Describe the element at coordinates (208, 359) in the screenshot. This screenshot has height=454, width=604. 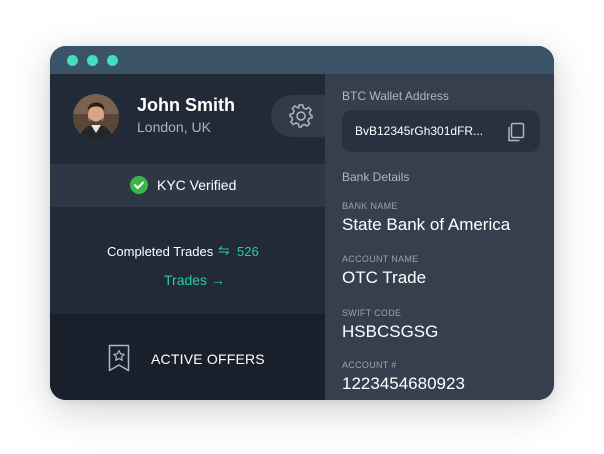
I see `active-offers-label: ACTIVE OFFERS` at that location.